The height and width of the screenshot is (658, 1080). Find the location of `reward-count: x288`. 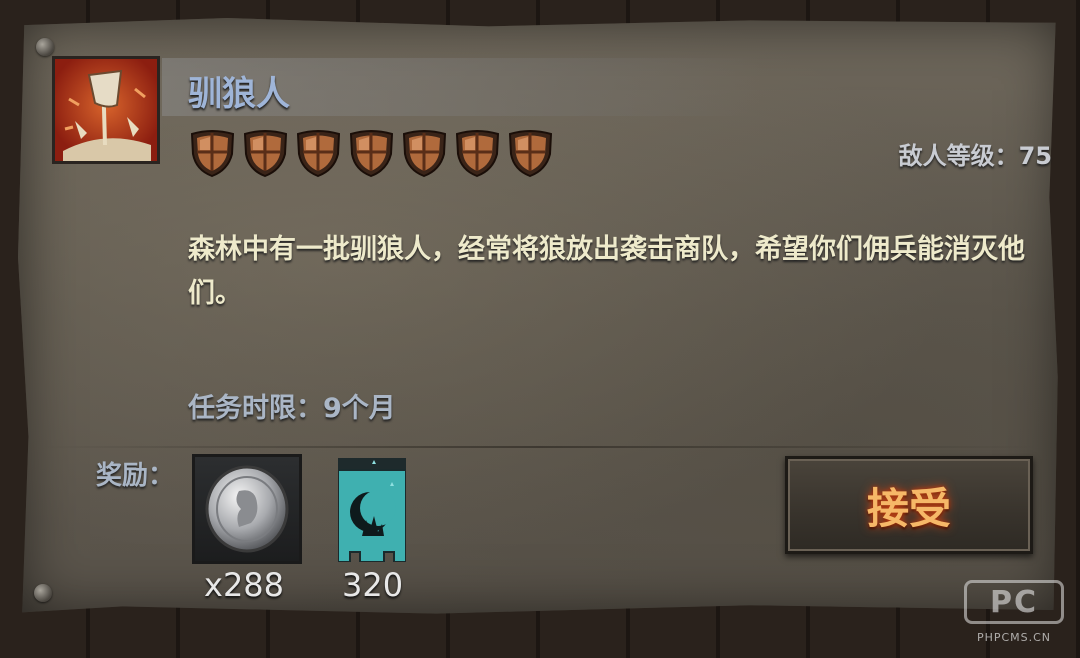

reward-count: x288 is located at coordinates (244, 585).